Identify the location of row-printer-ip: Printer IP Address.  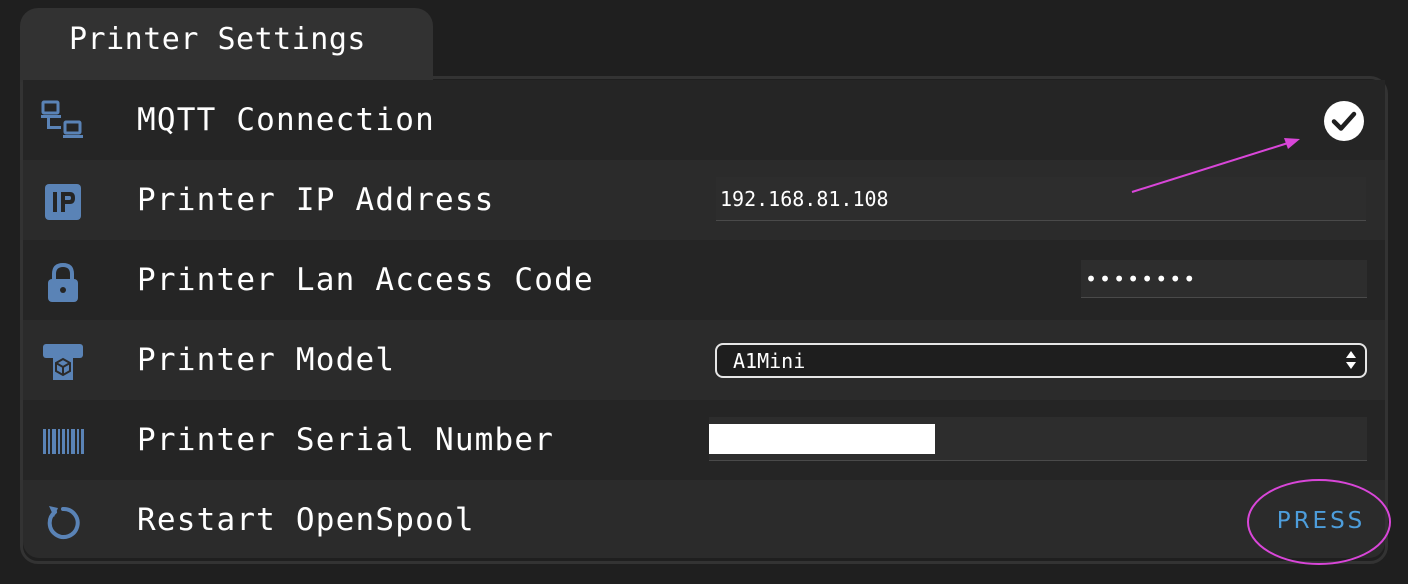
(704, 200).